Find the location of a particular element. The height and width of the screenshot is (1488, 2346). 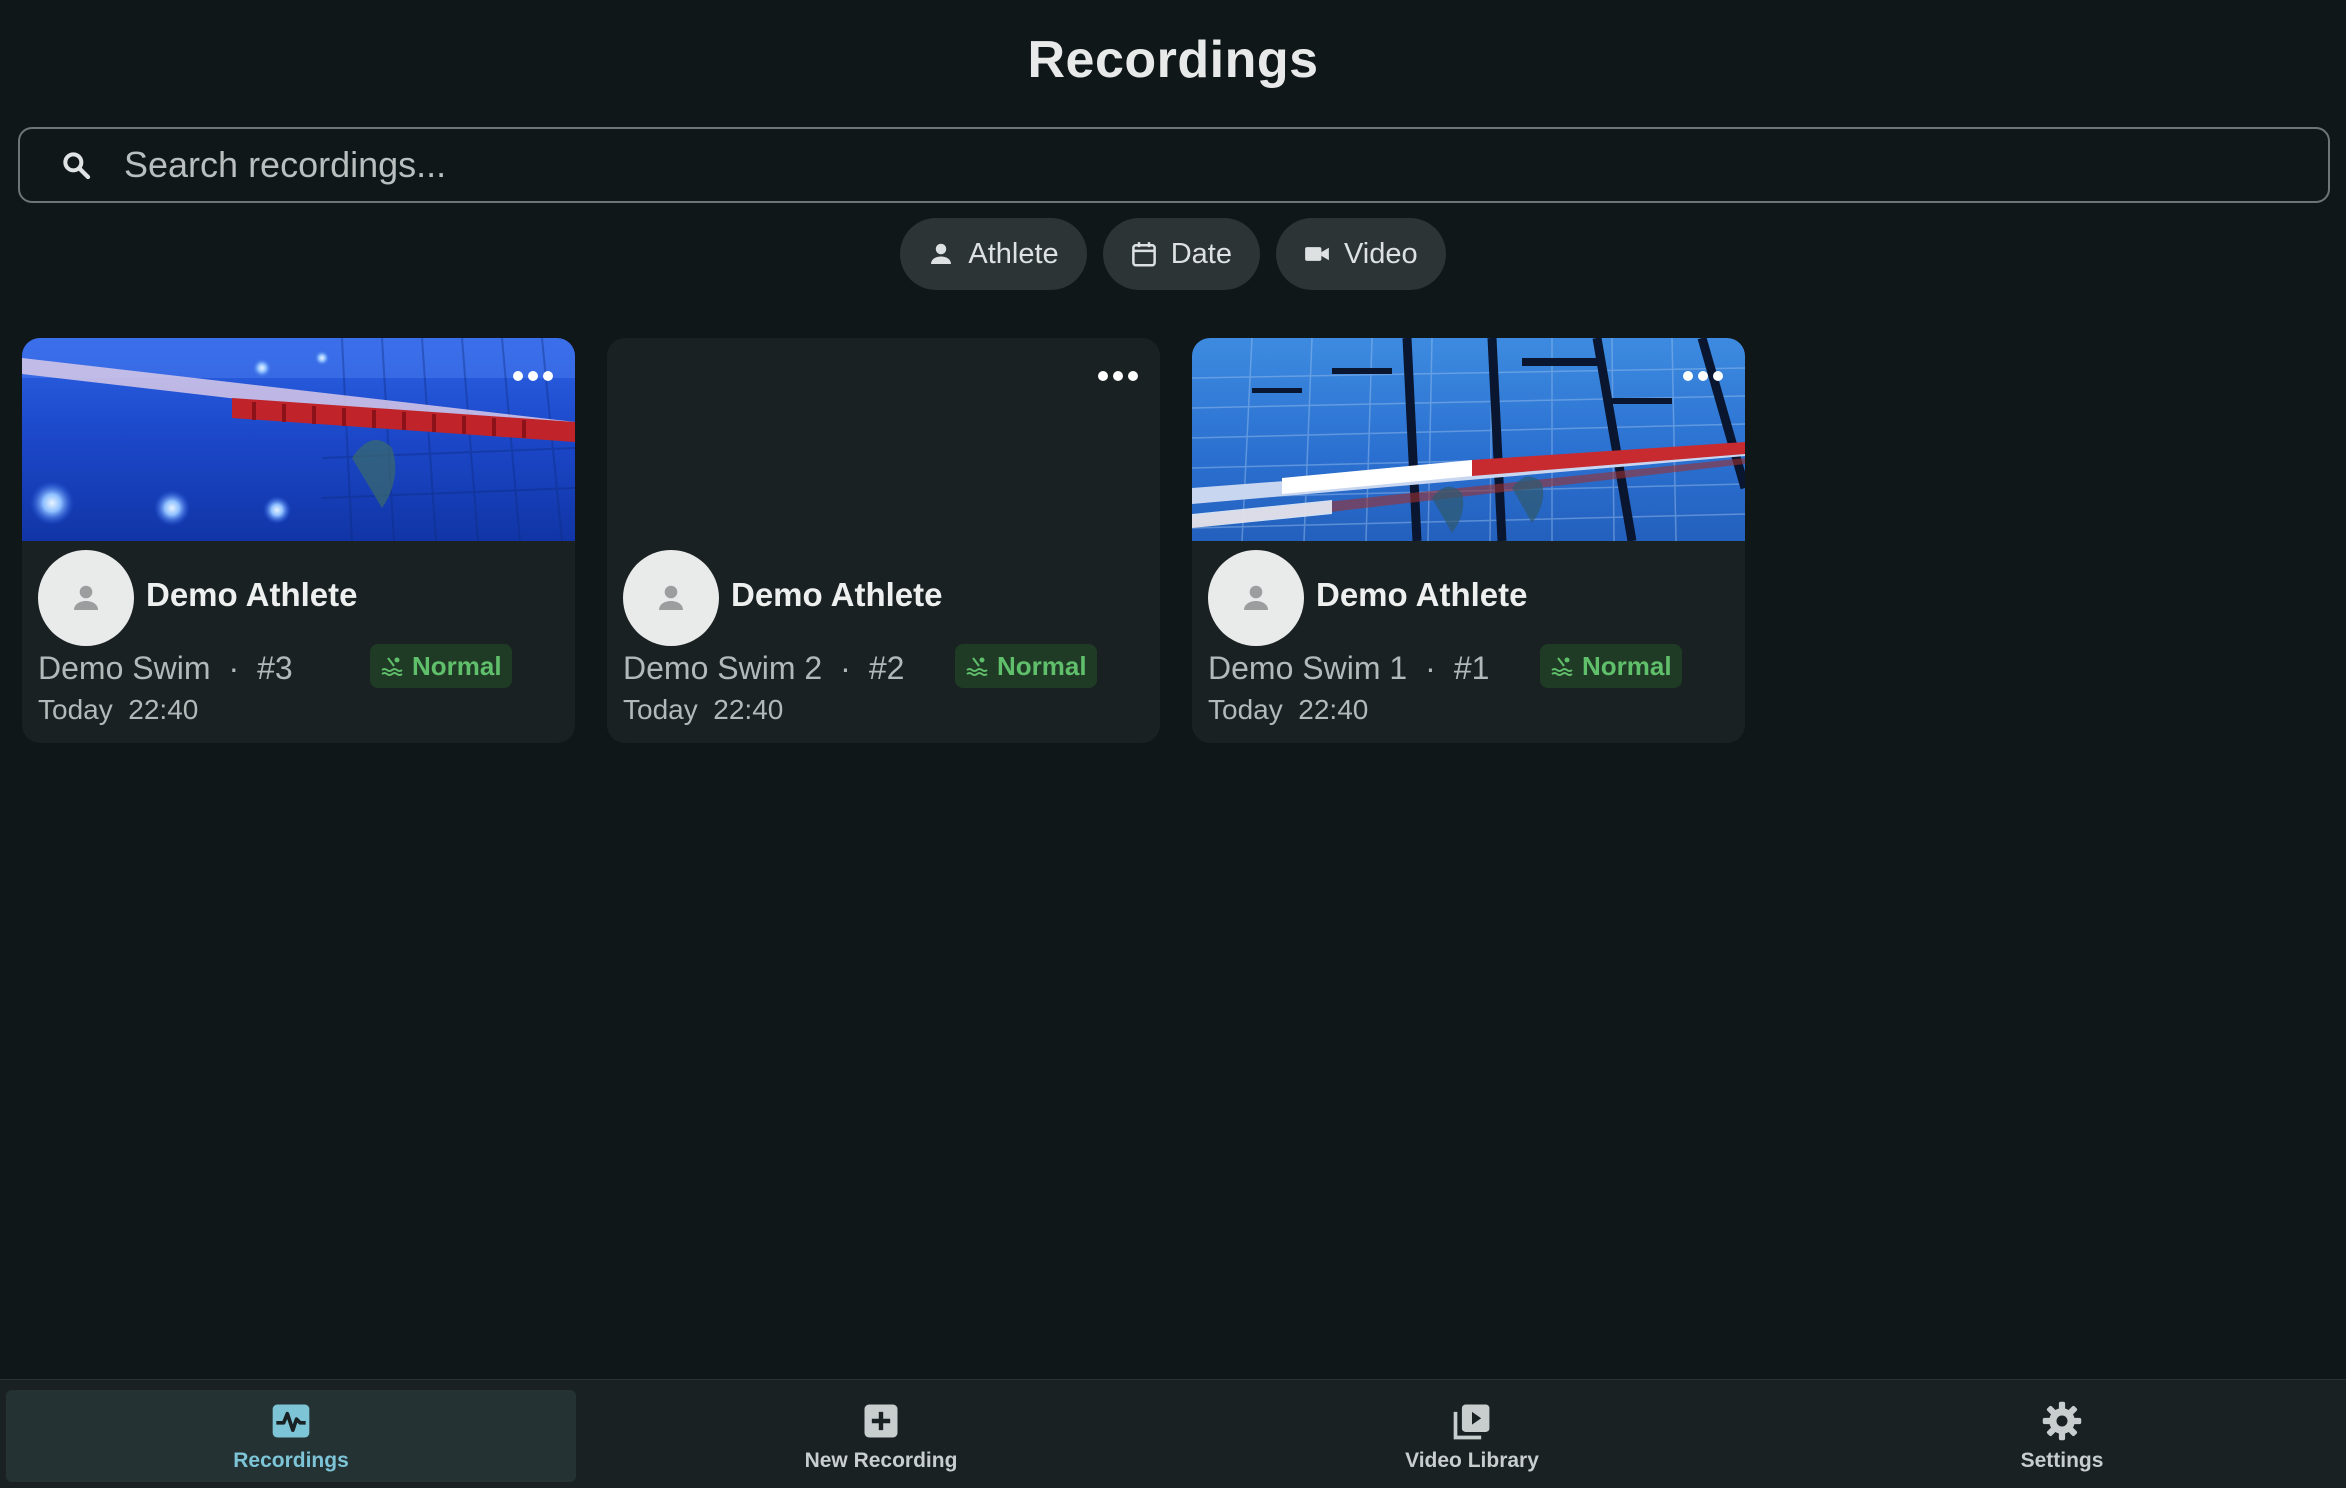

filter-chip-athlete: Athlete is located at coordinates (993, 254).